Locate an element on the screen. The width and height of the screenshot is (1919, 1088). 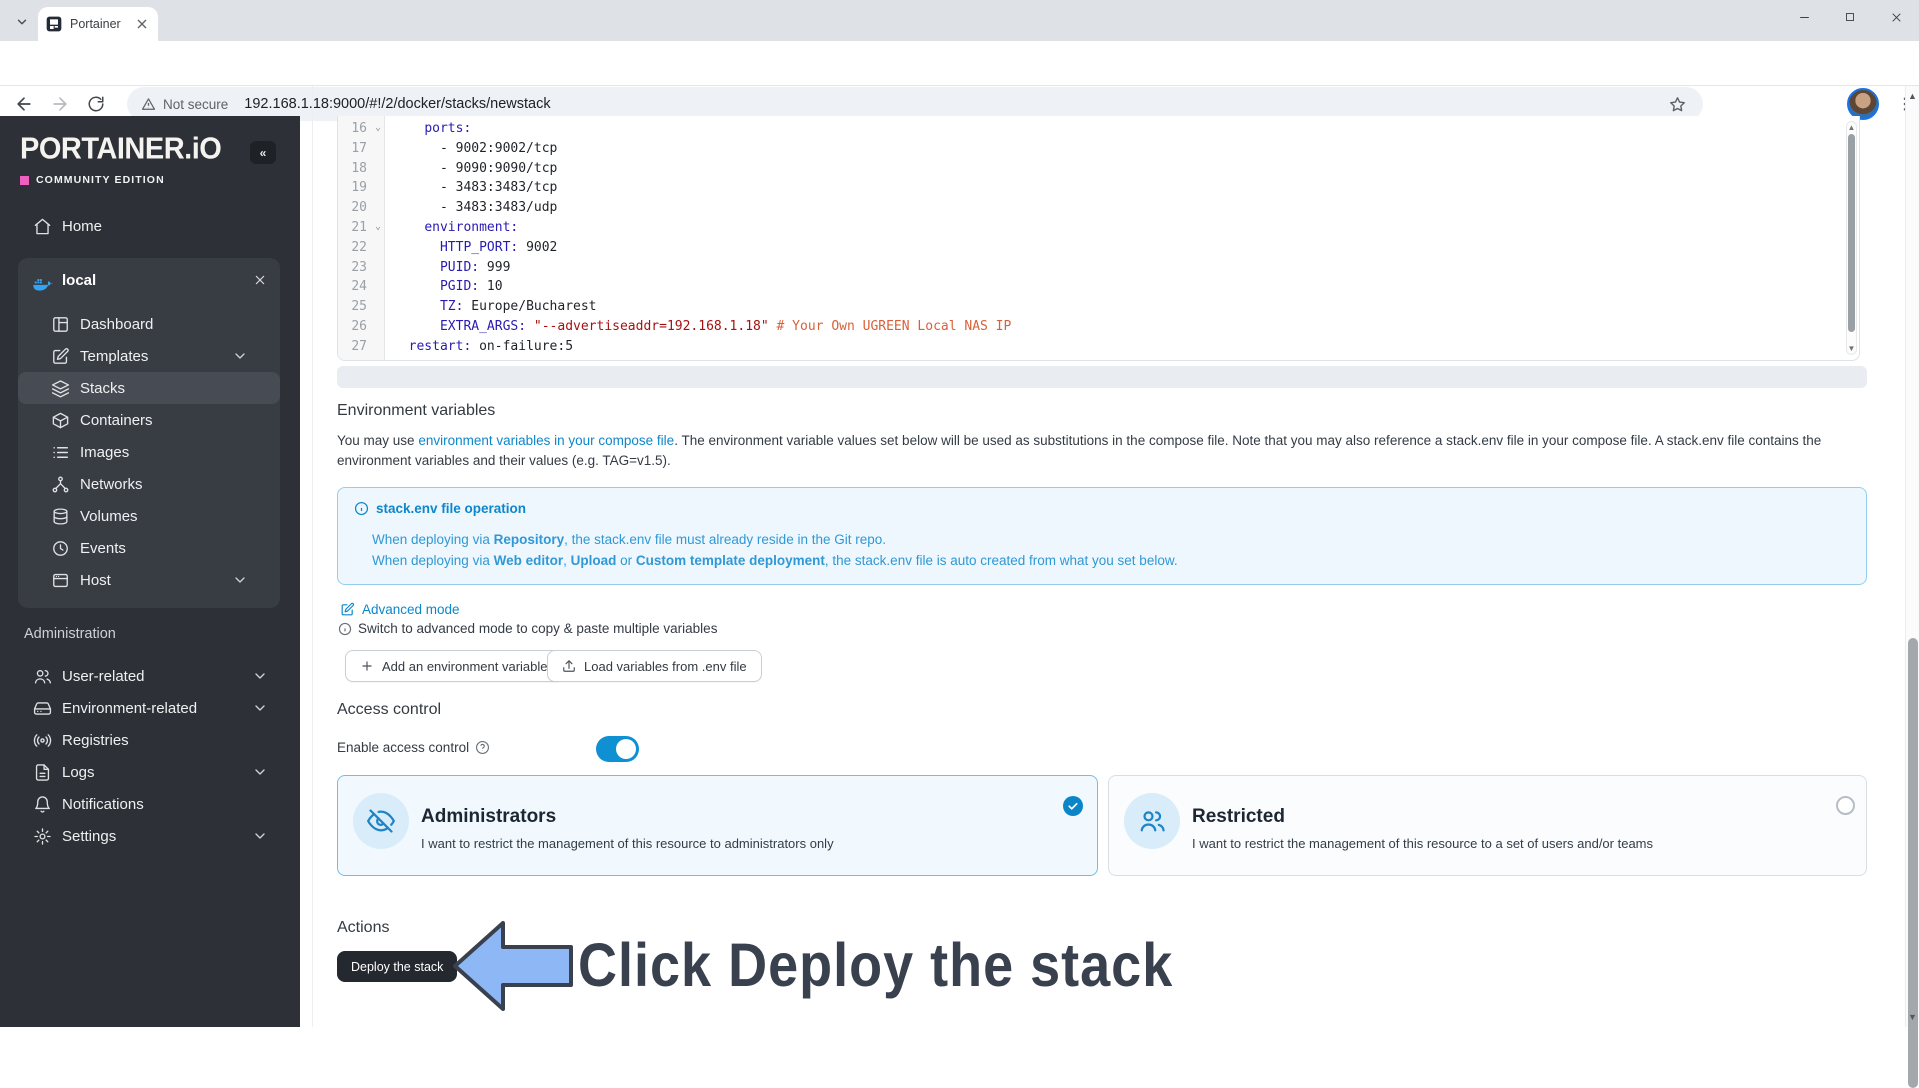
editor-gutter: 16 ⌄ 17 18 19 20 21 ⌄ 22 23 24 25 26 27 is located at coordinates (361, 238).